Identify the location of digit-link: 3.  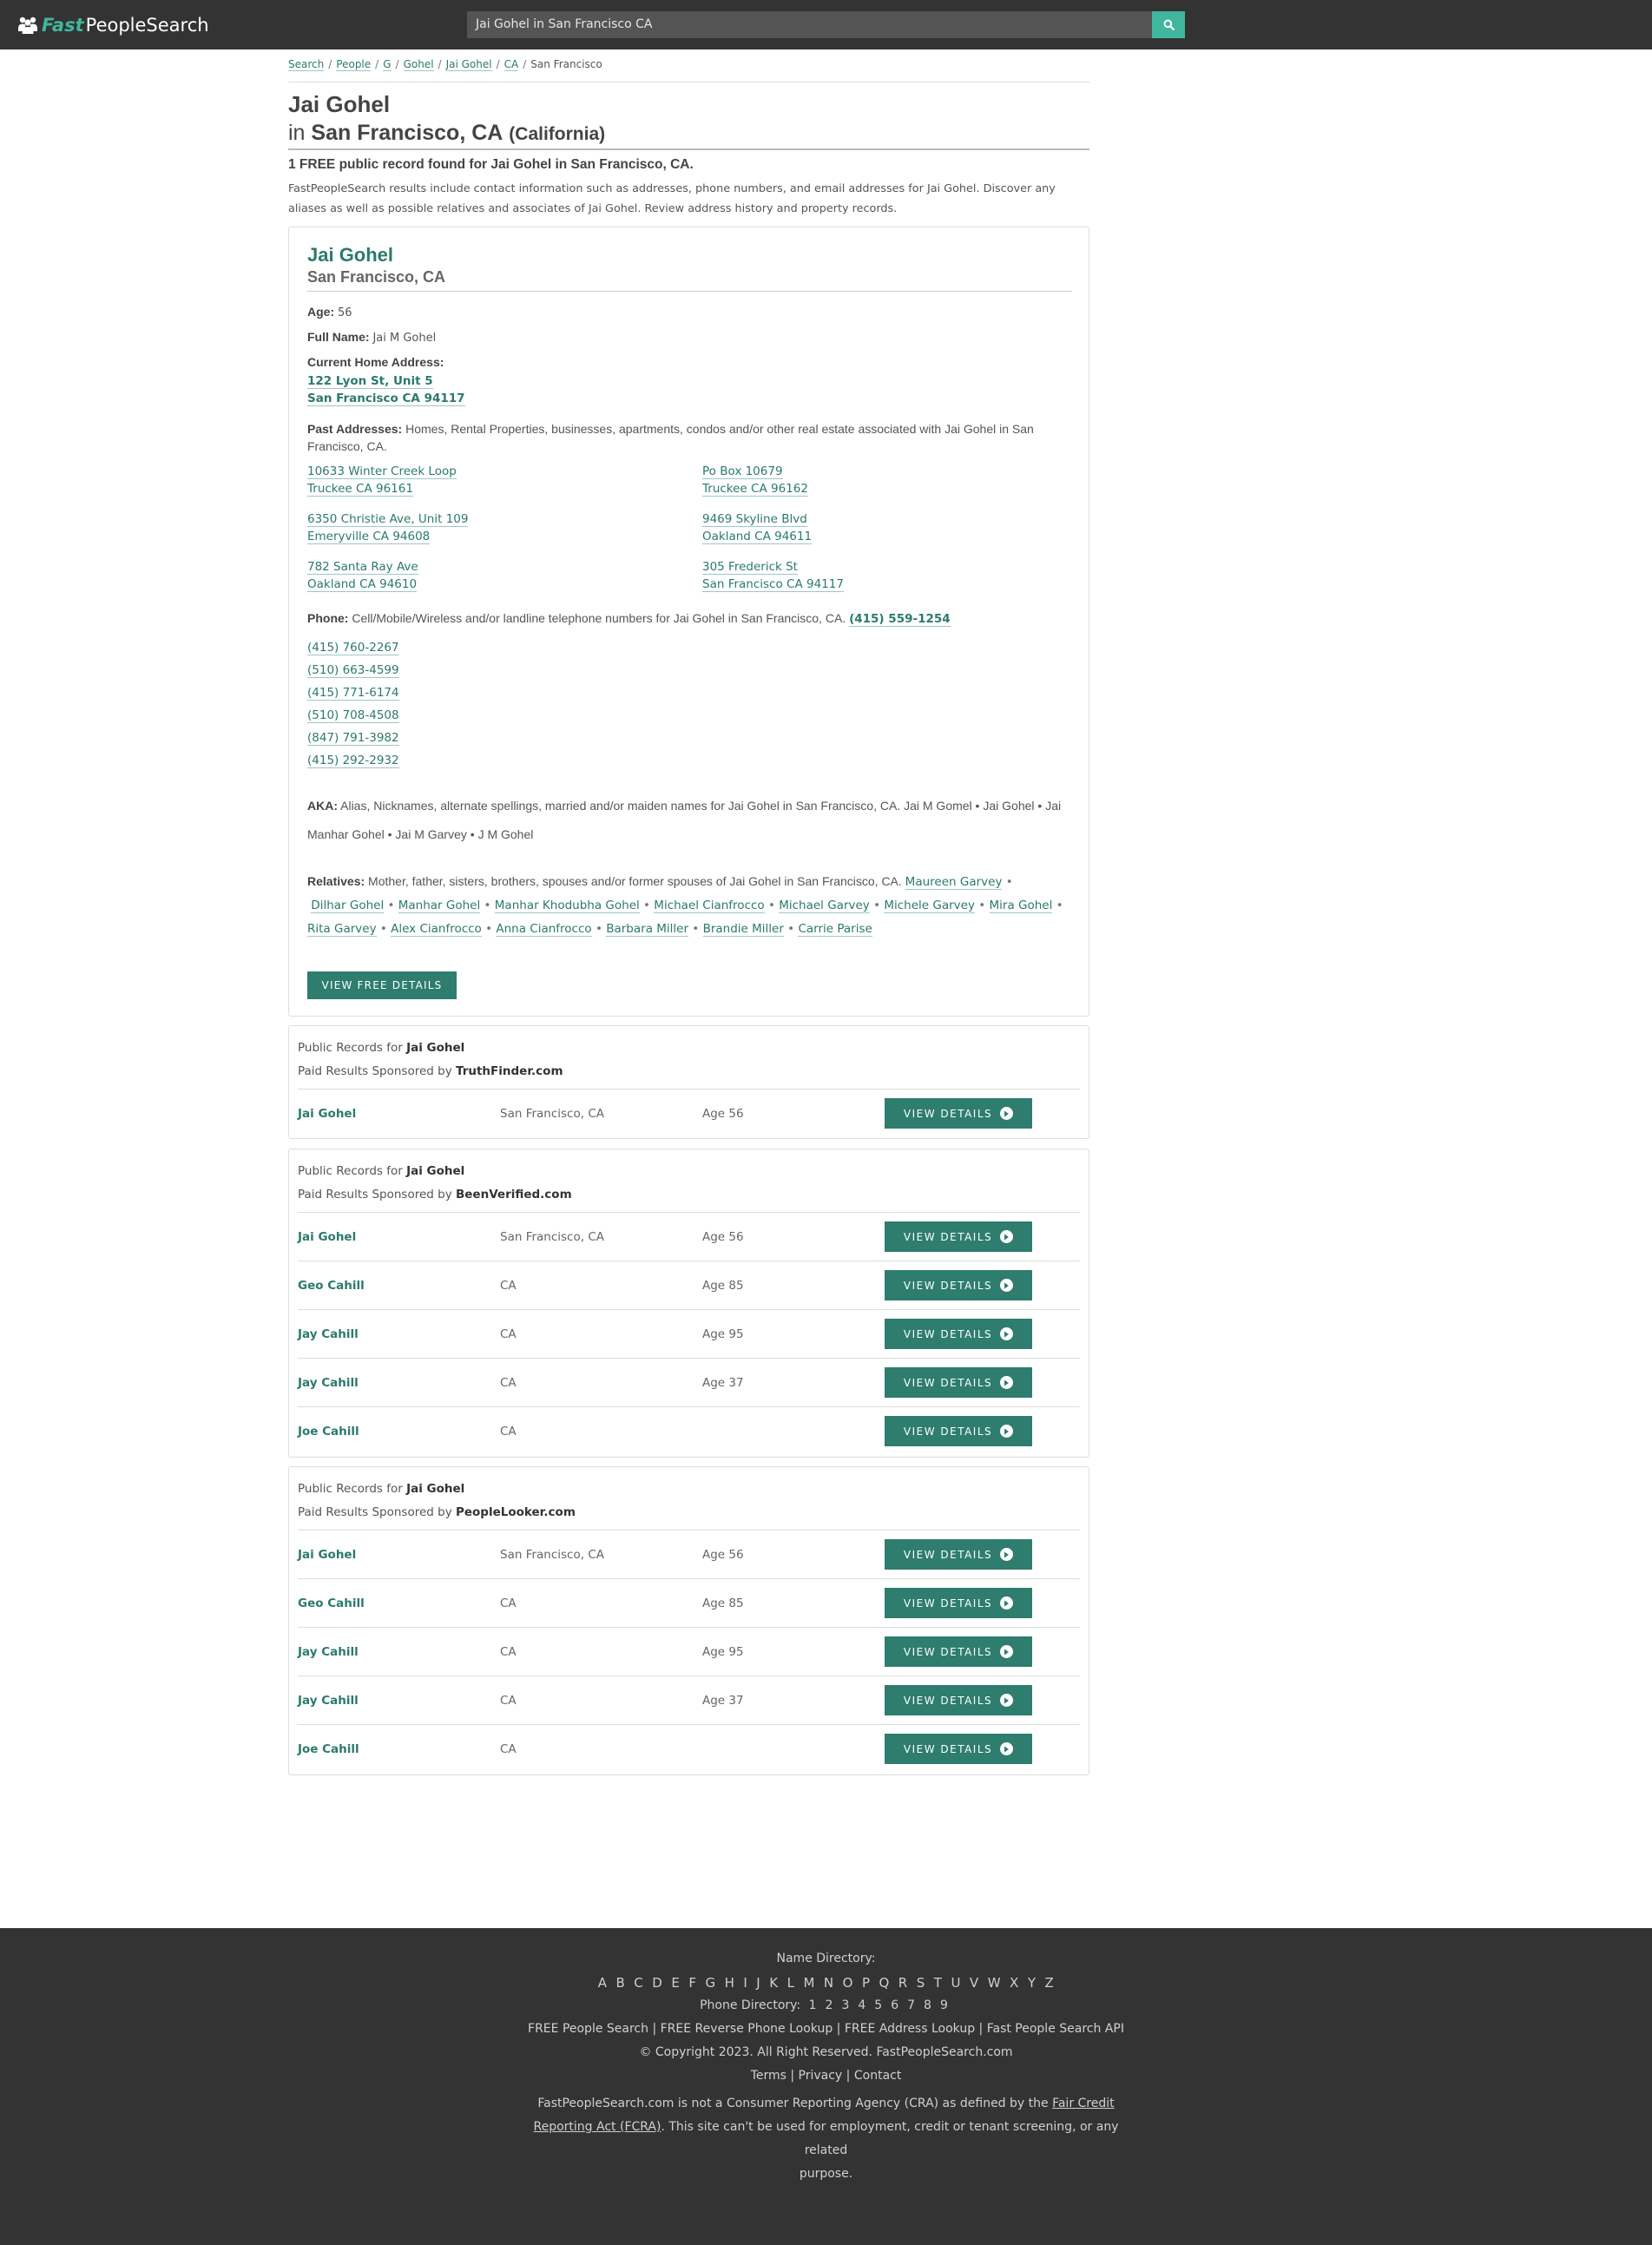
(845, 2005).